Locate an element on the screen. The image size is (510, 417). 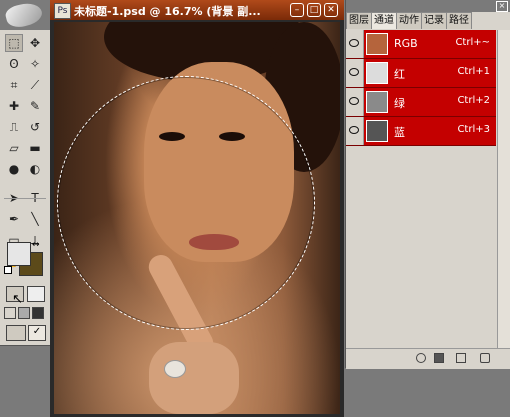
toolbox: ⬚✥ʘ✧⌗⟋✚✎⎍↺▱▬●◐➤T✒╲▭⟂✋⌕ ↔ ↖ ✓ is located at coordinates (25, 173).